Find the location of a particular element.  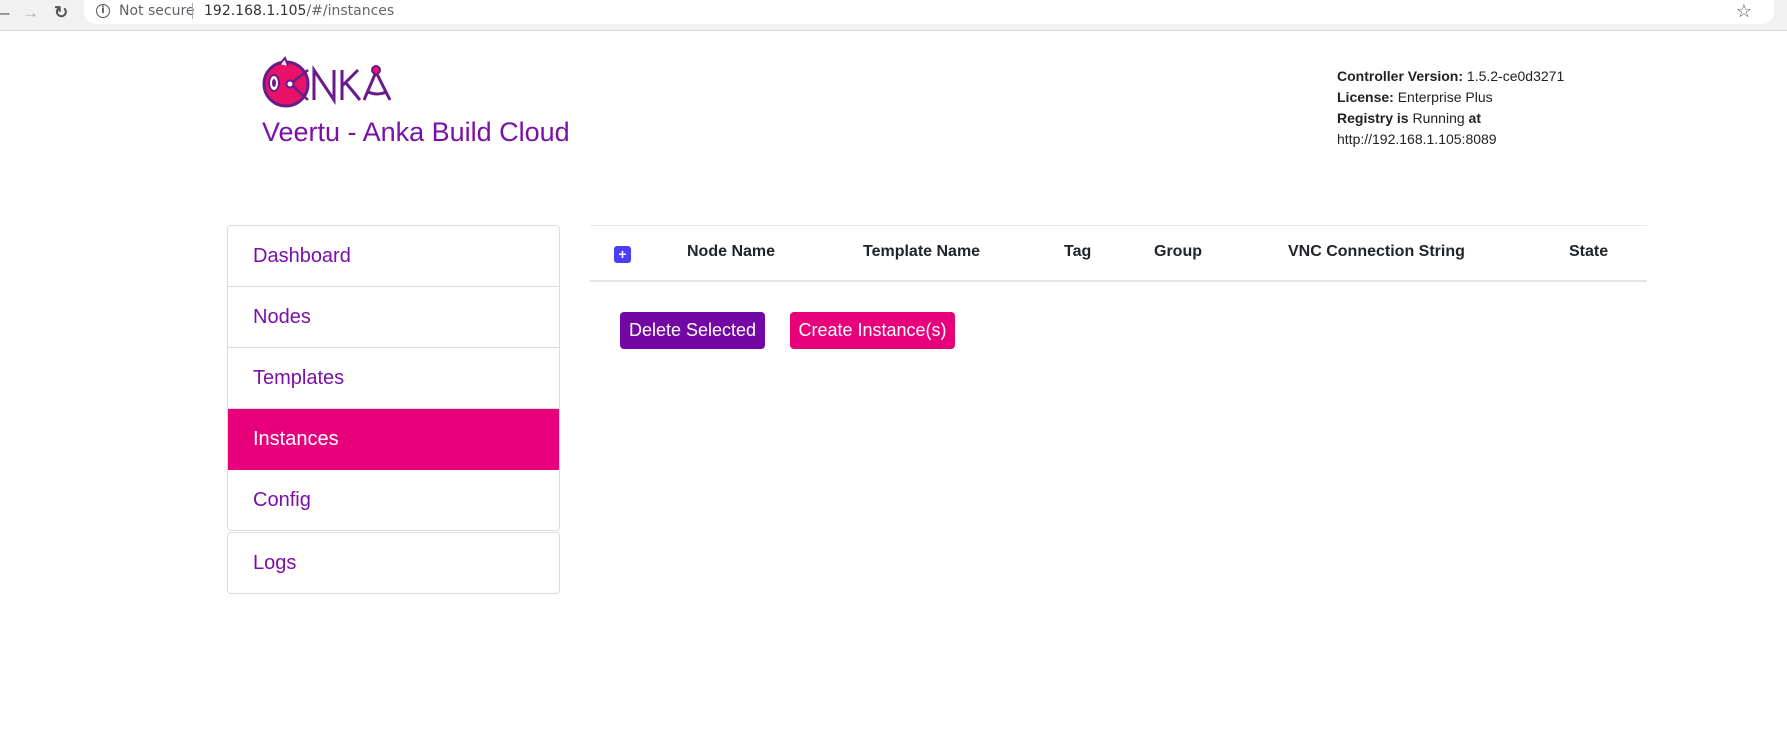

sidebar-item-instances: Instances is located at coordinates (393, 439).